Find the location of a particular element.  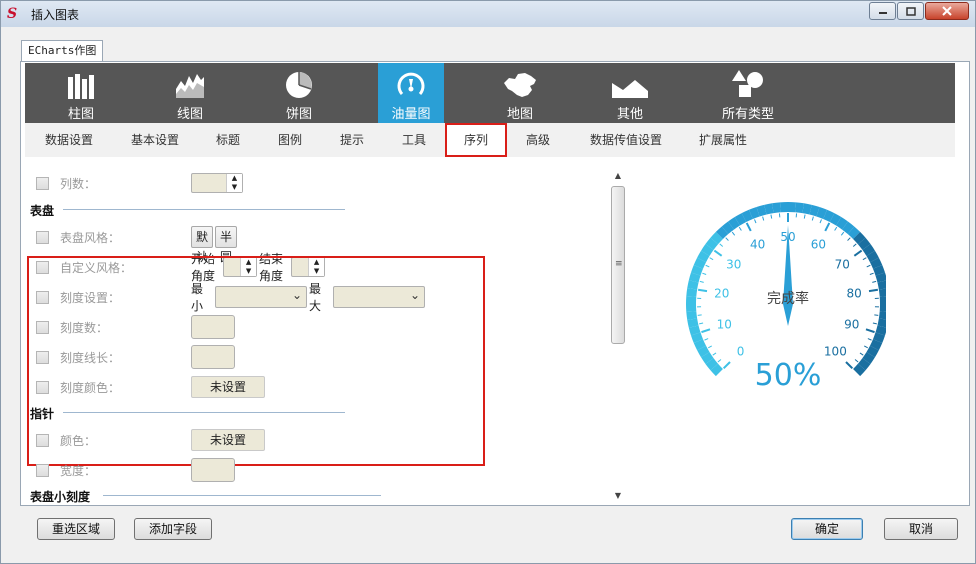

scroll-up-icon: ▲ is located at coordinates (618, 176).